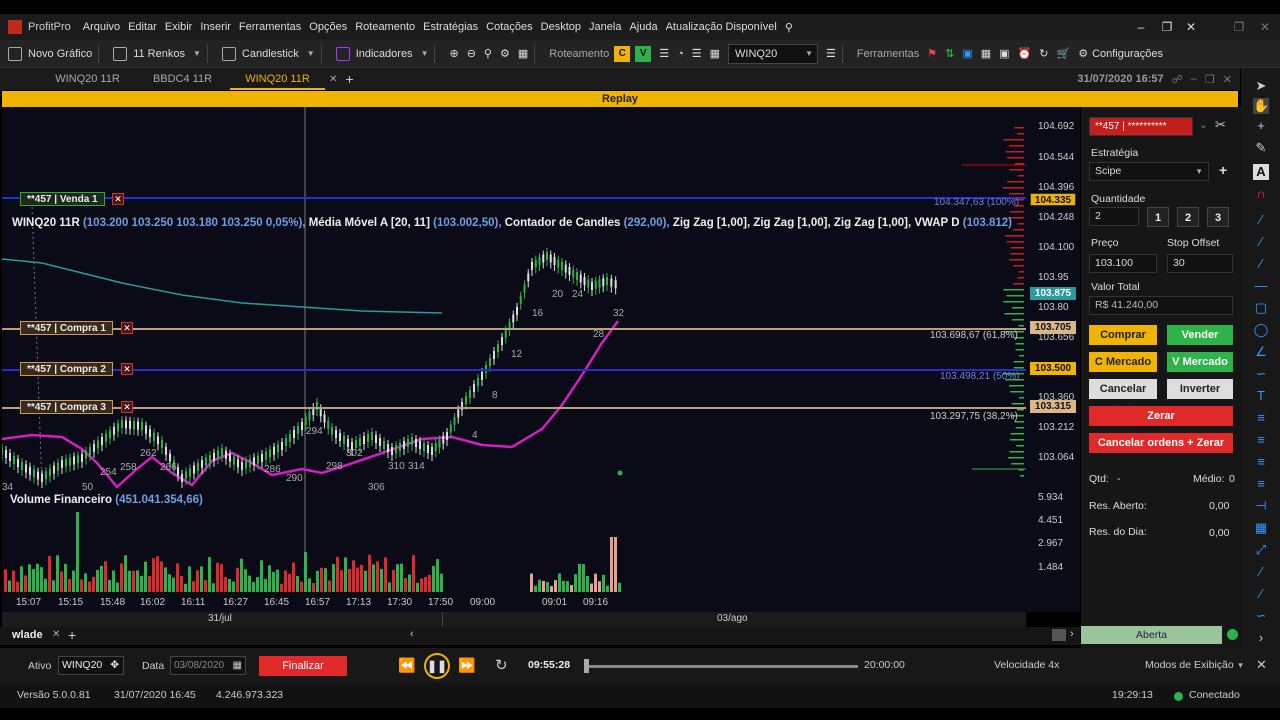 The image size is (1280, 720). What do you see at coordinates (1261, 616) in the screenshot?
I see `arc-tool-icon: ∽` at bounding box center [1261, 616].